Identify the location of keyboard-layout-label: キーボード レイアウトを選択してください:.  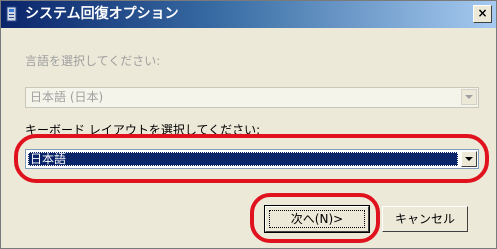
(143, 130).